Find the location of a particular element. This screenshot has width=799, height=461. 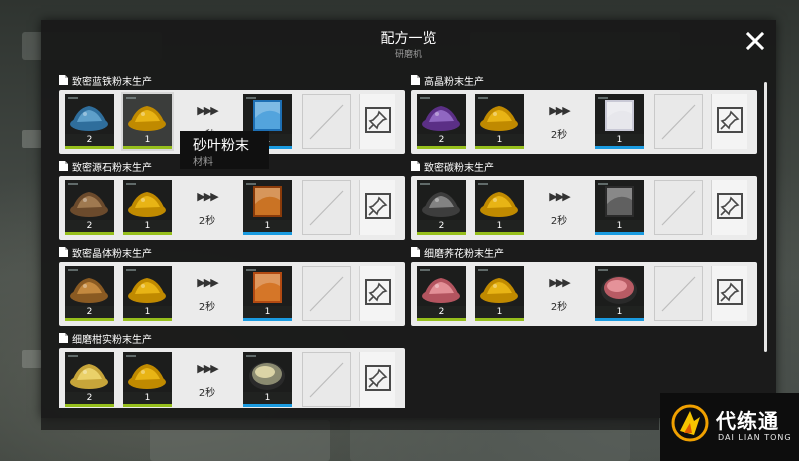

recipe-title: 致密碳粉末生产 is located at coordinates (584, 166).